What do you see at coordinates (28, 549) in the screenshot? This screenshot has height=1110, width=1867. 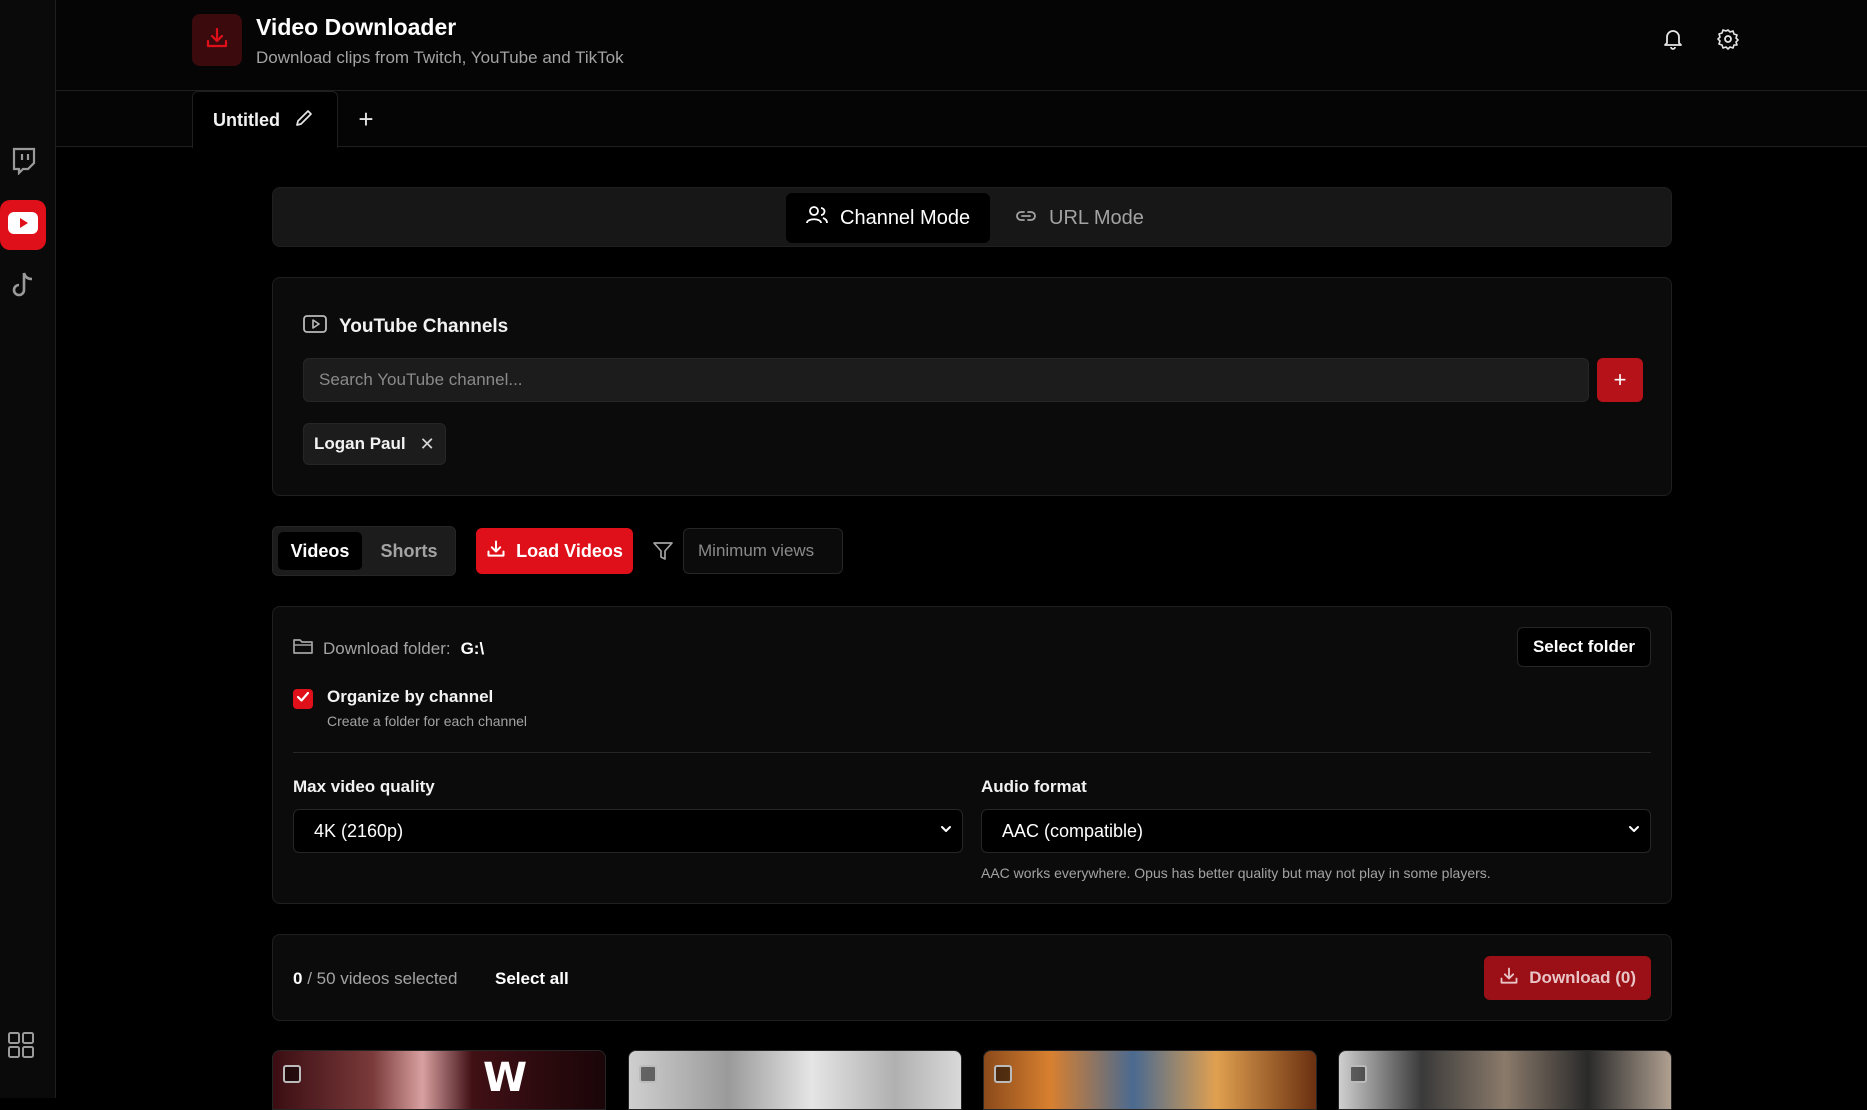 I see `platform-sidebar` at bounding box center [28, 549].